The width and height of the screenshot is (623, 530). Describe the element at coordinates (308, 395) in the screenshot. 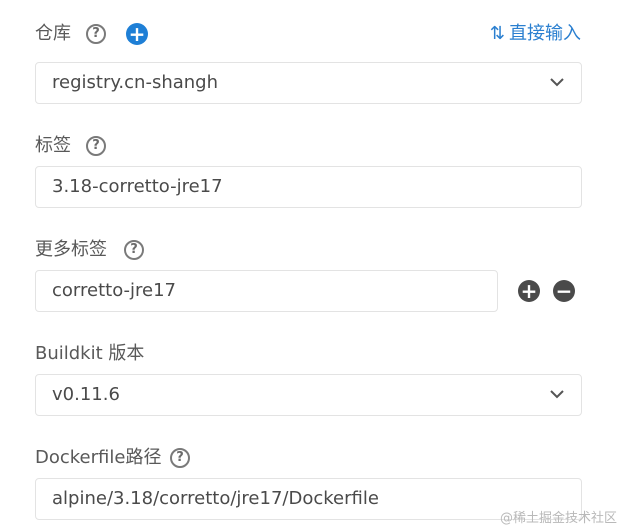

I see `buildkit-select: v0.11.6` at that location.